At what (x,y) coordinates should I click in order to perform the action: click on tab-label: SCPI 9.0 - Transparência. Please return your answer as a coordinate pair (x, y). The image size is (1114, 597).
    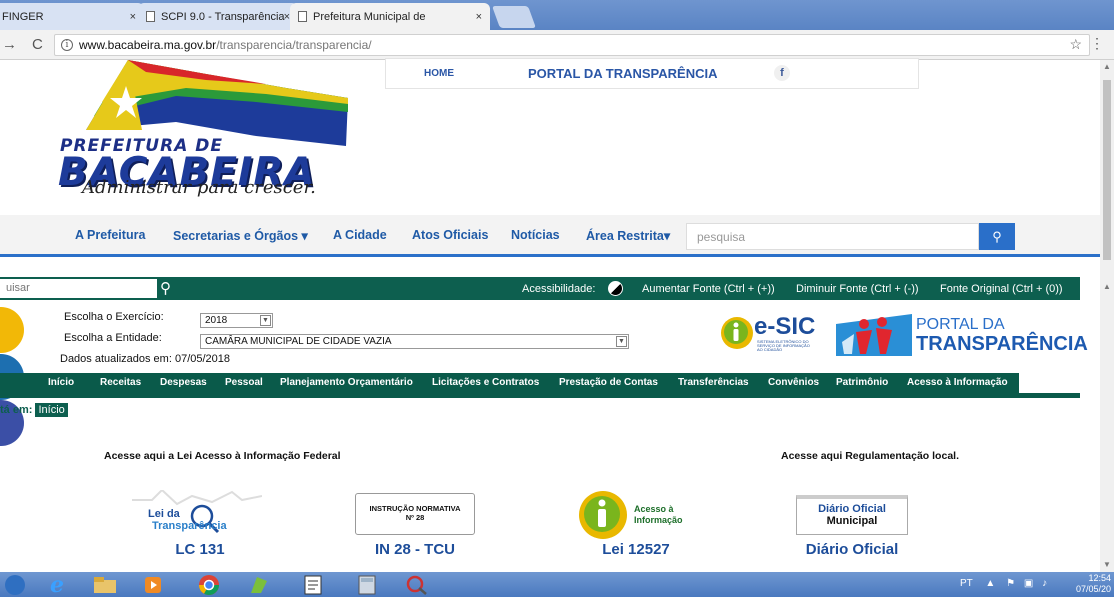
    Looking at the image, I should click on (223, 16).